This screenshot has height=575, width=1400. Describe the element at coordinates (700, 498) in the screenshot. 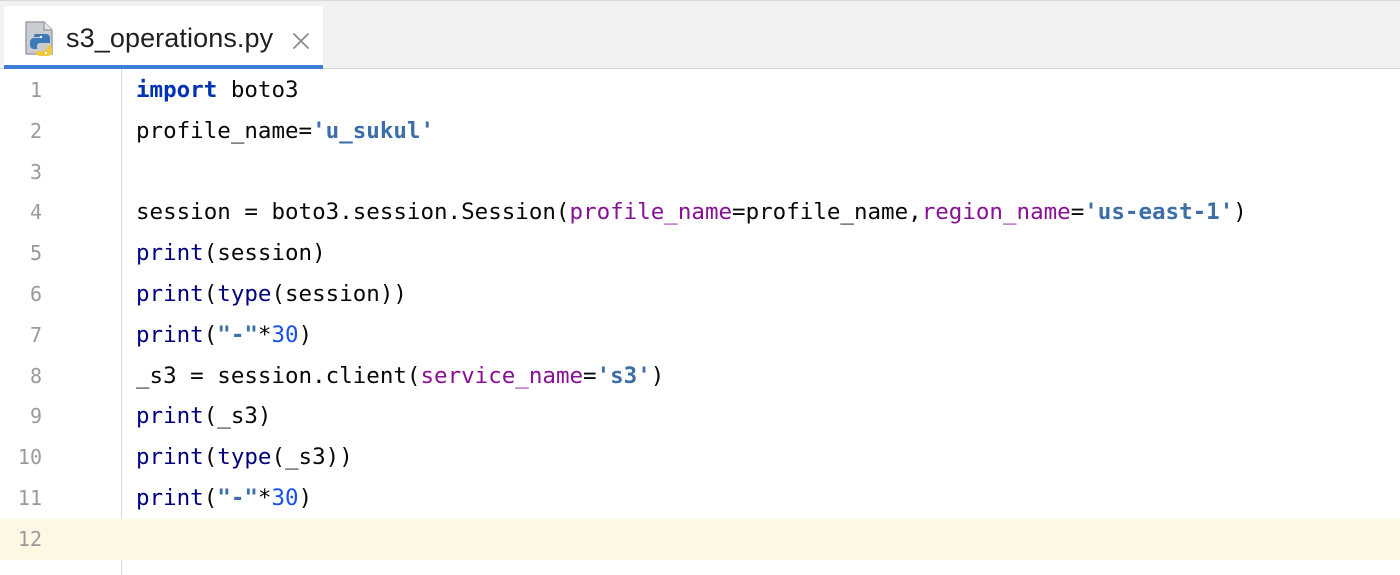

I see `code-line: 11 print("-"*30)` at that location.